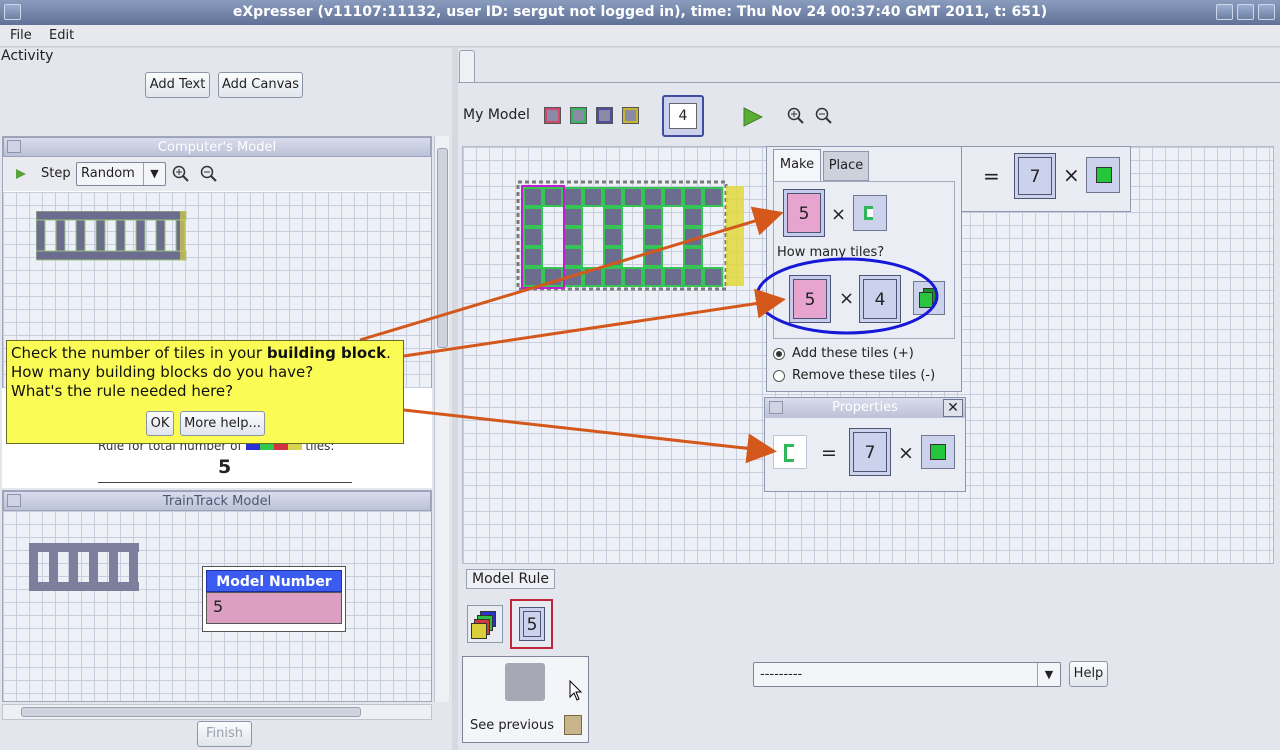 This screenshot has width=1280, height=750. Describe the element at coordinates (907, 674) in the screenshot. I see `rule-dropdown: --------- ▼` at that location.